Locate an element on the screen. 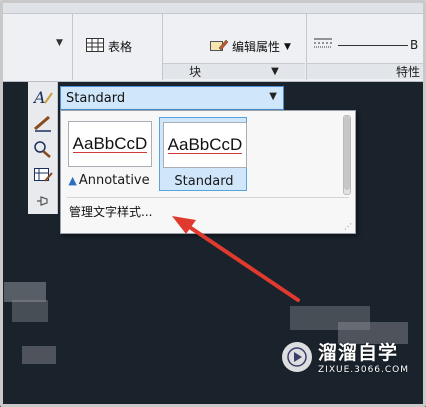  pin-icon is located at coordinates (43, 201).